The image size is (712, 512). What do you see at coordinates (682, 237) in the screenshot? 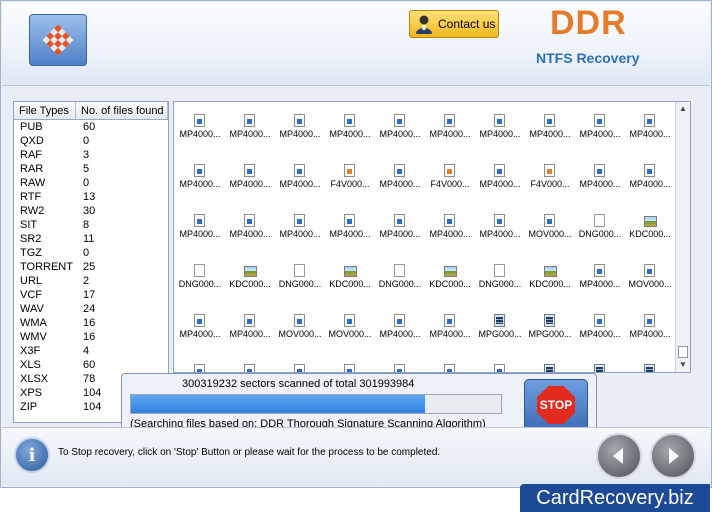
I see `vertical-scrollbar: ▲ ▼` at bounding box center [682, 237].